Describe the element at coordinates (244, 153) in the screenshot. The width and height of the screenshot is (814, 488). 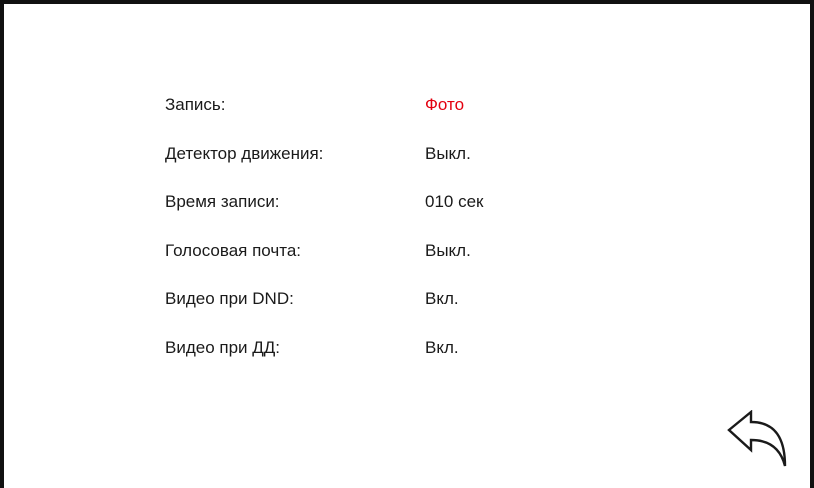
I see `setting-label: Детектор движения:` at that location.